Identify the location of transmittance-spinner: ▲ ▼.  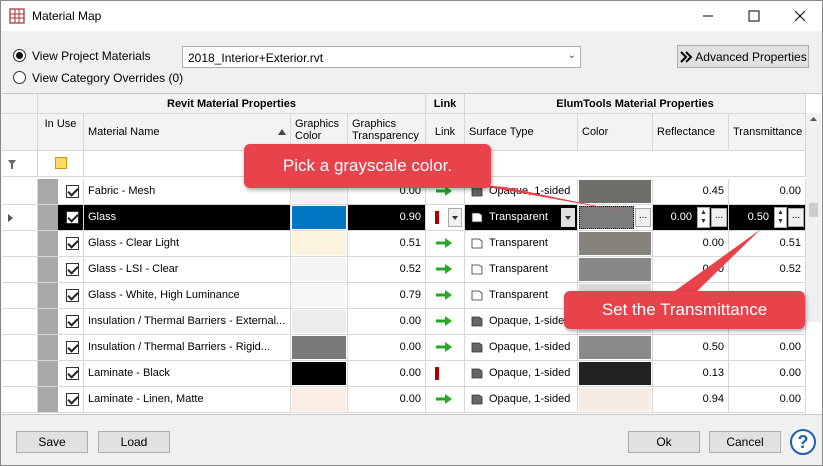
(780, 217).